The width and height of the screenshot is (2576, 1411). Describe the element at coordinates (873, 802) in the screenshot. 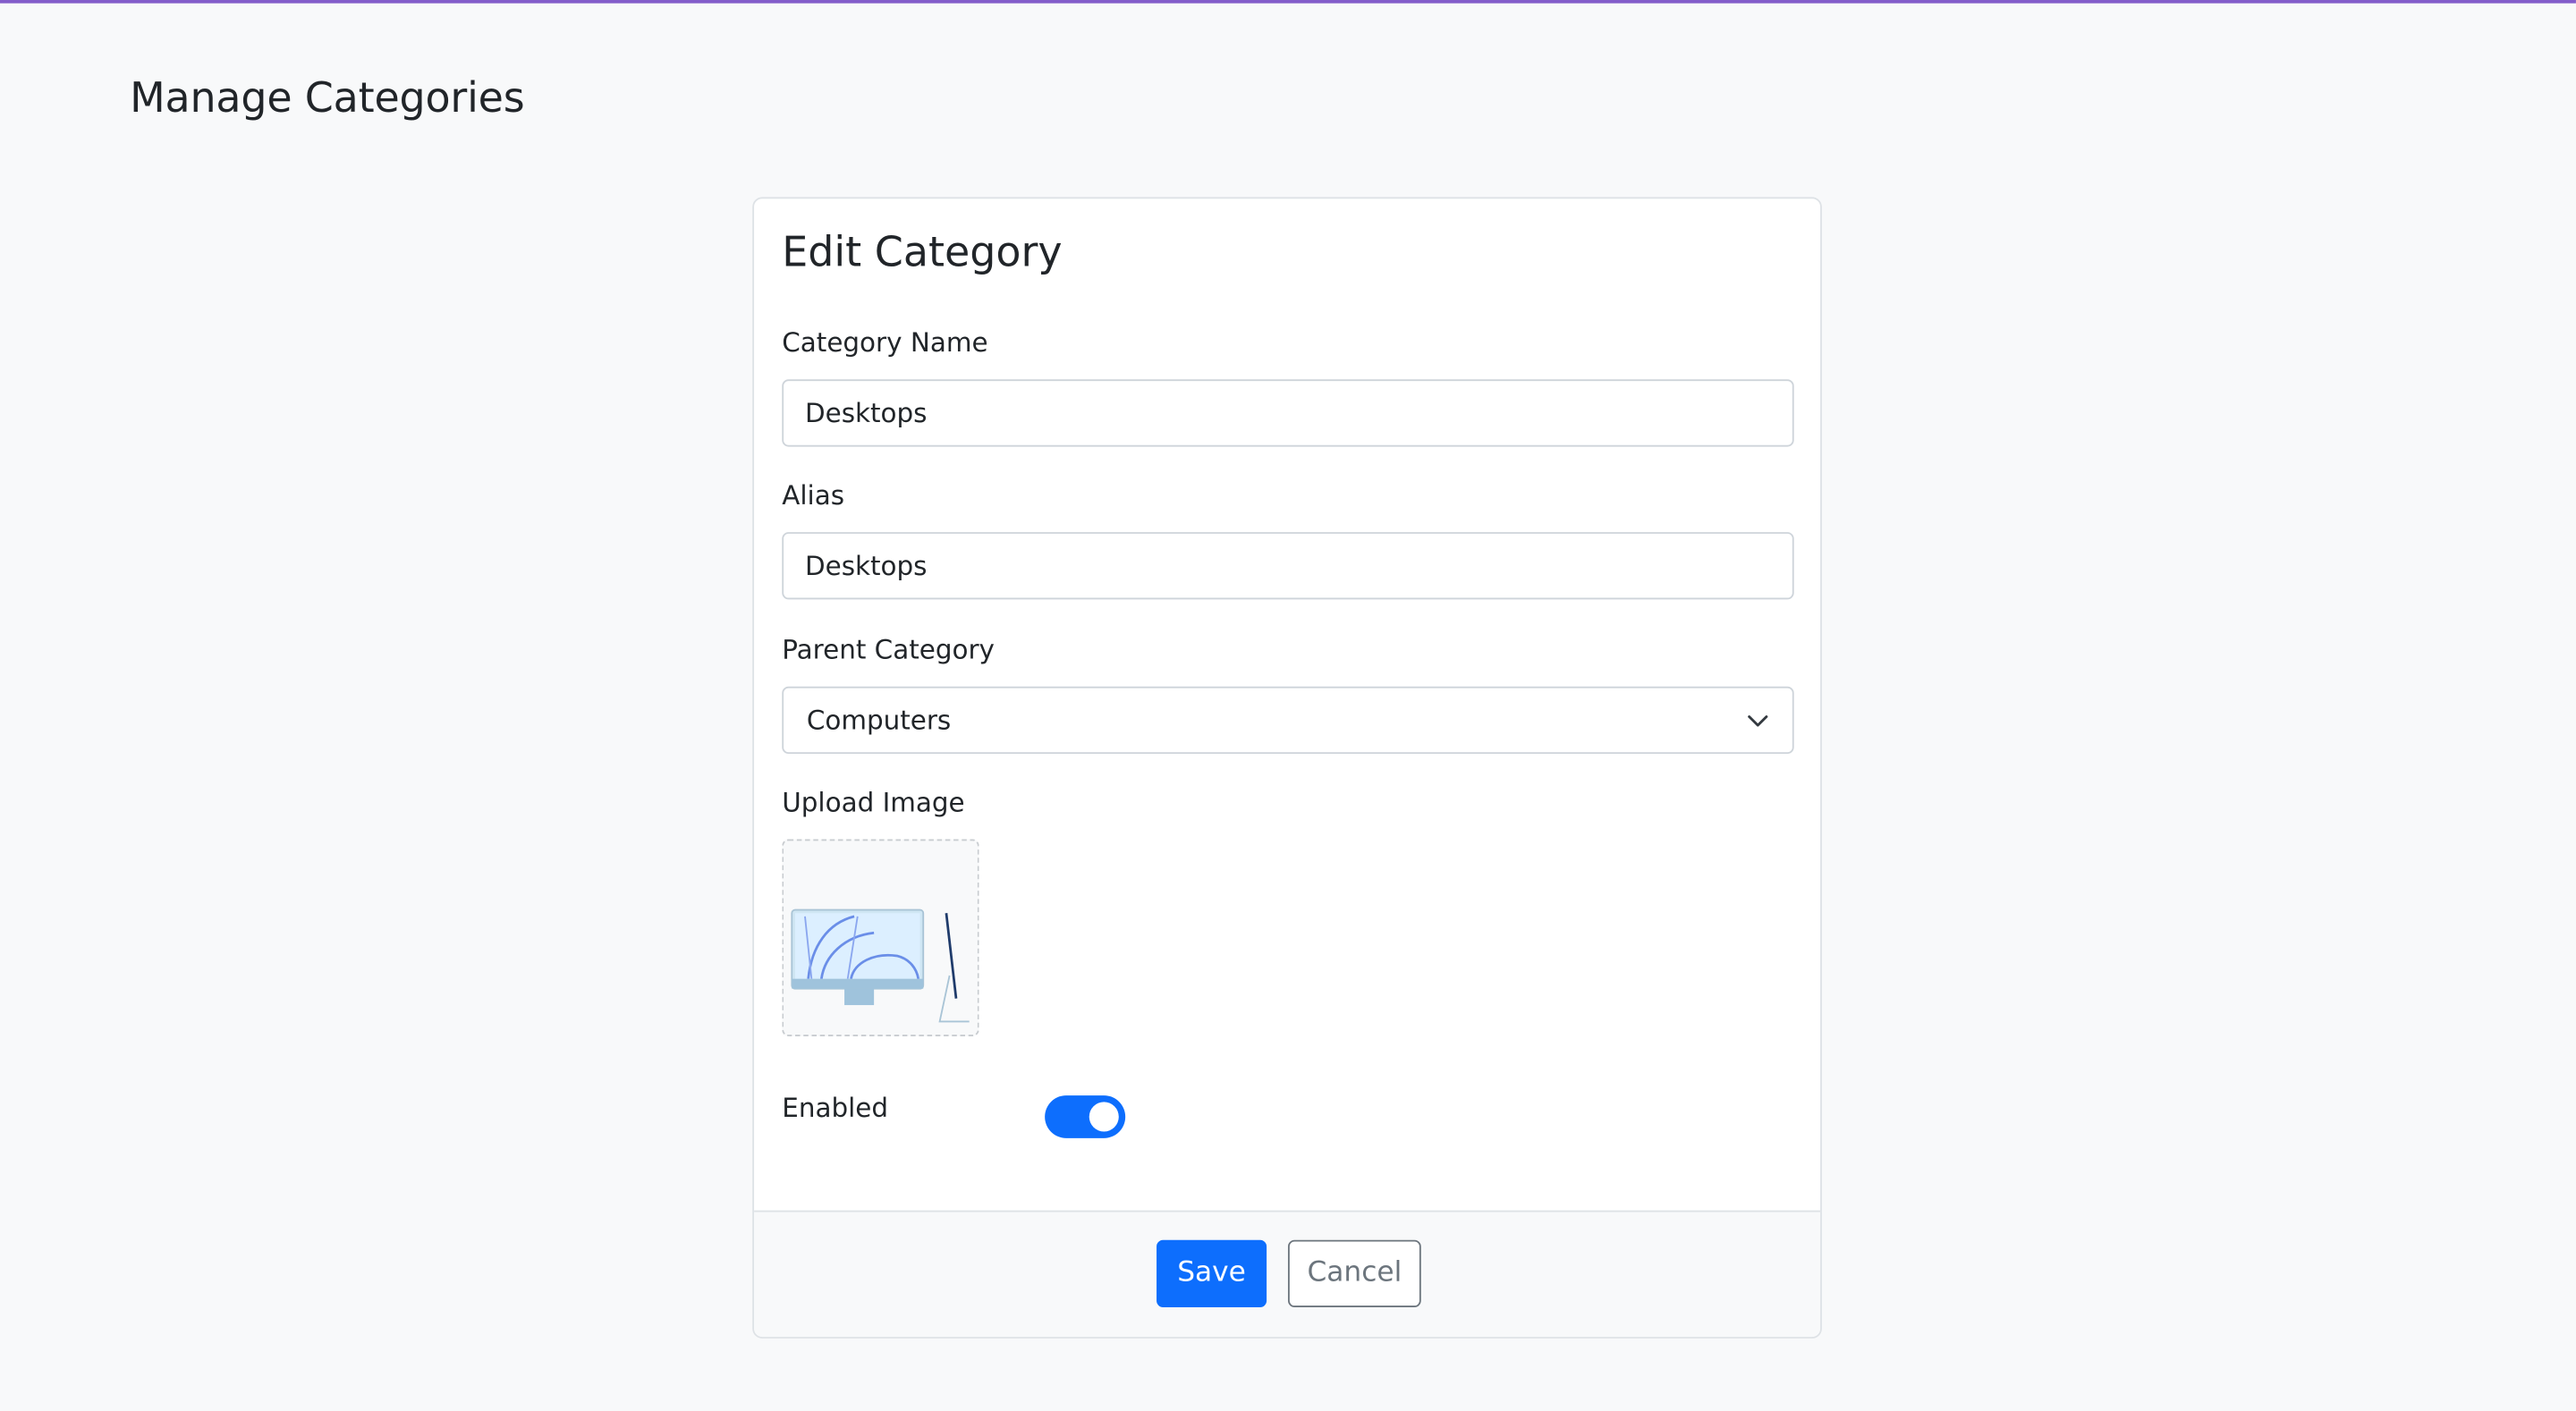

I see `upload-image-label: Upload Image` at that location.